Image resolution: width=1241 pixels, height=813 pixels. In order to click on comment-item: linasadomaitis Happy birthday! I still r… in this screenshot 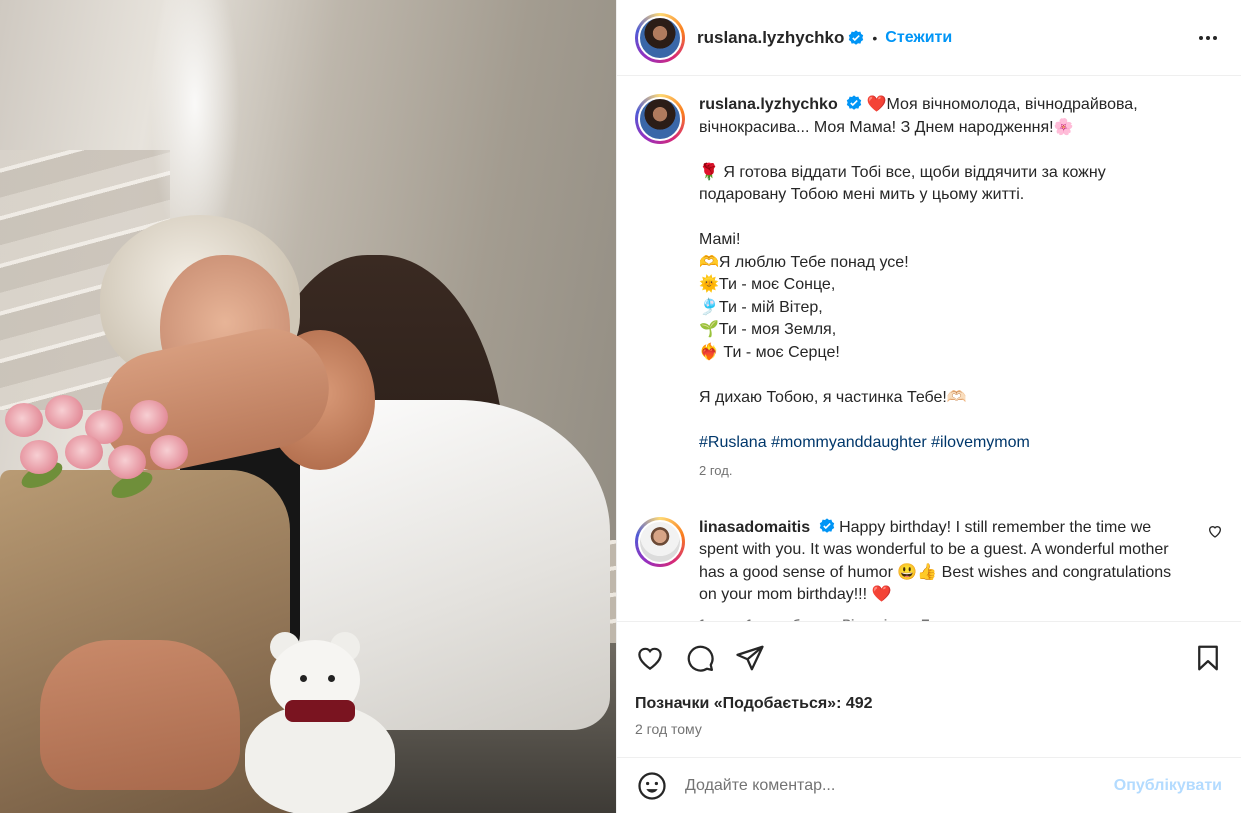, I will do `click(929, 569)`.